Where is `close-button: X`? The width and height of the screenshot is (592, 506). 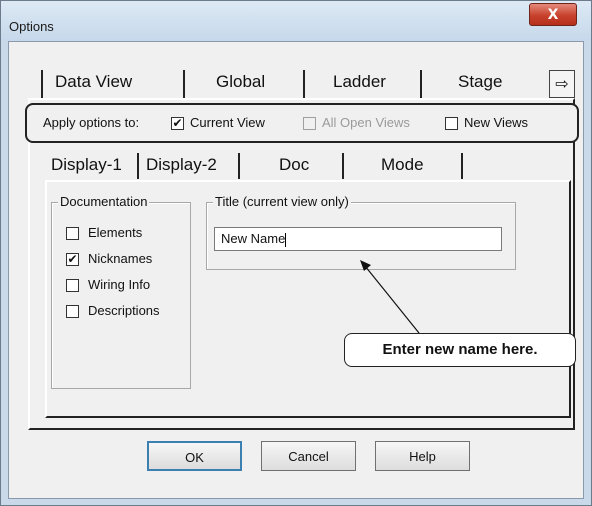
close-button: X is located at coordinates (553, 14).